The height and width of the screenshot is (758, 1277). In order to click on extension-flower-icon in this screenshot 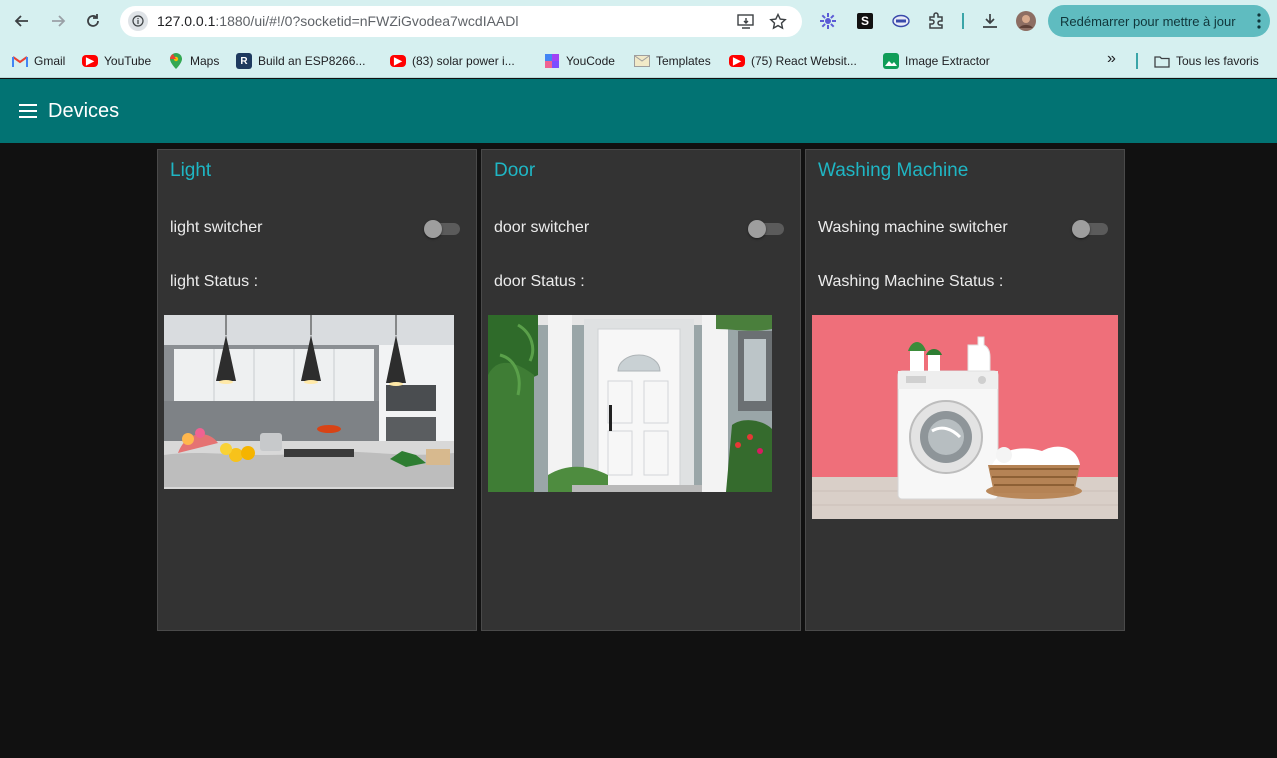, I will do `click(828, 21)`.